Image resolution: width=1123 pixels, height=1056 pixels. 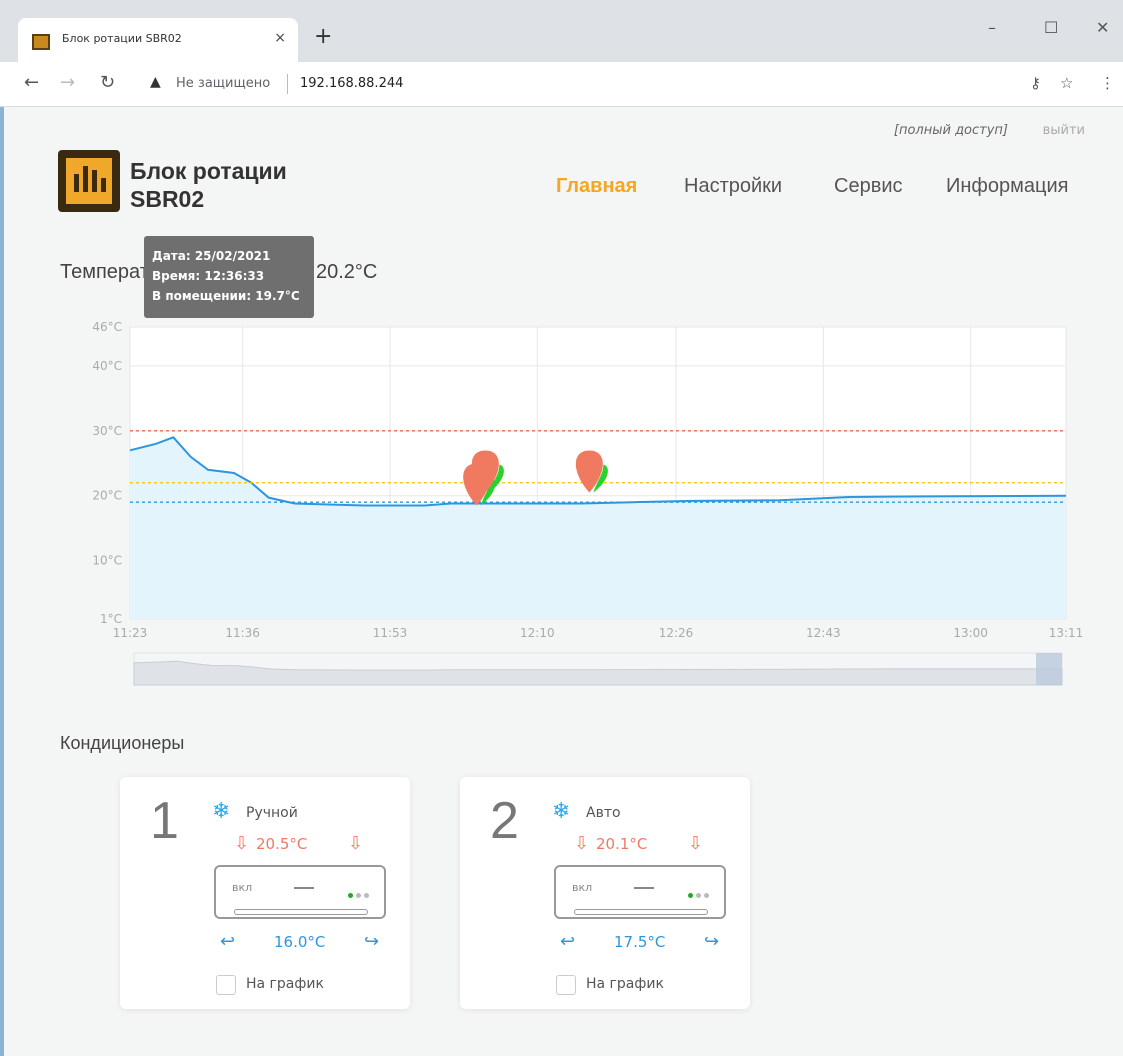 What do you see at coordinates (272, 813) in the screenshot?
I see `conditioner-mode: Ручной` at bounding box center [272, 813].